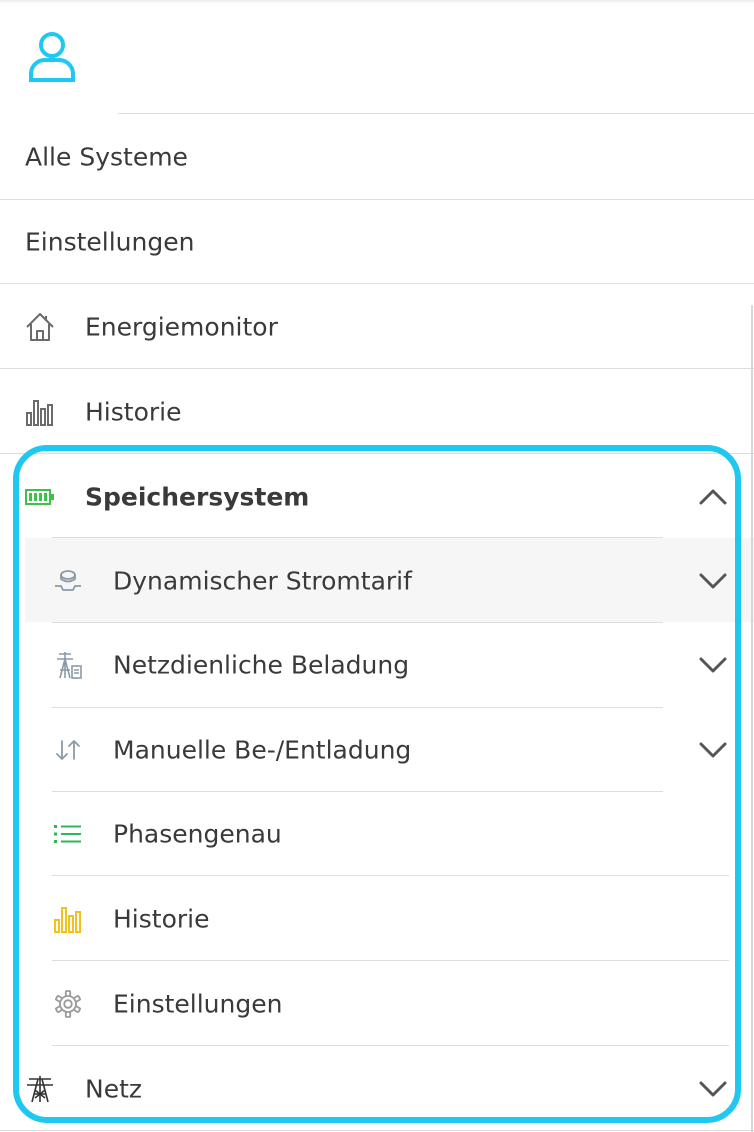  What do you see at coordinates (752, 718) in the screenshot?
I see `scrollbar-track` at bounding box center [752, 718].